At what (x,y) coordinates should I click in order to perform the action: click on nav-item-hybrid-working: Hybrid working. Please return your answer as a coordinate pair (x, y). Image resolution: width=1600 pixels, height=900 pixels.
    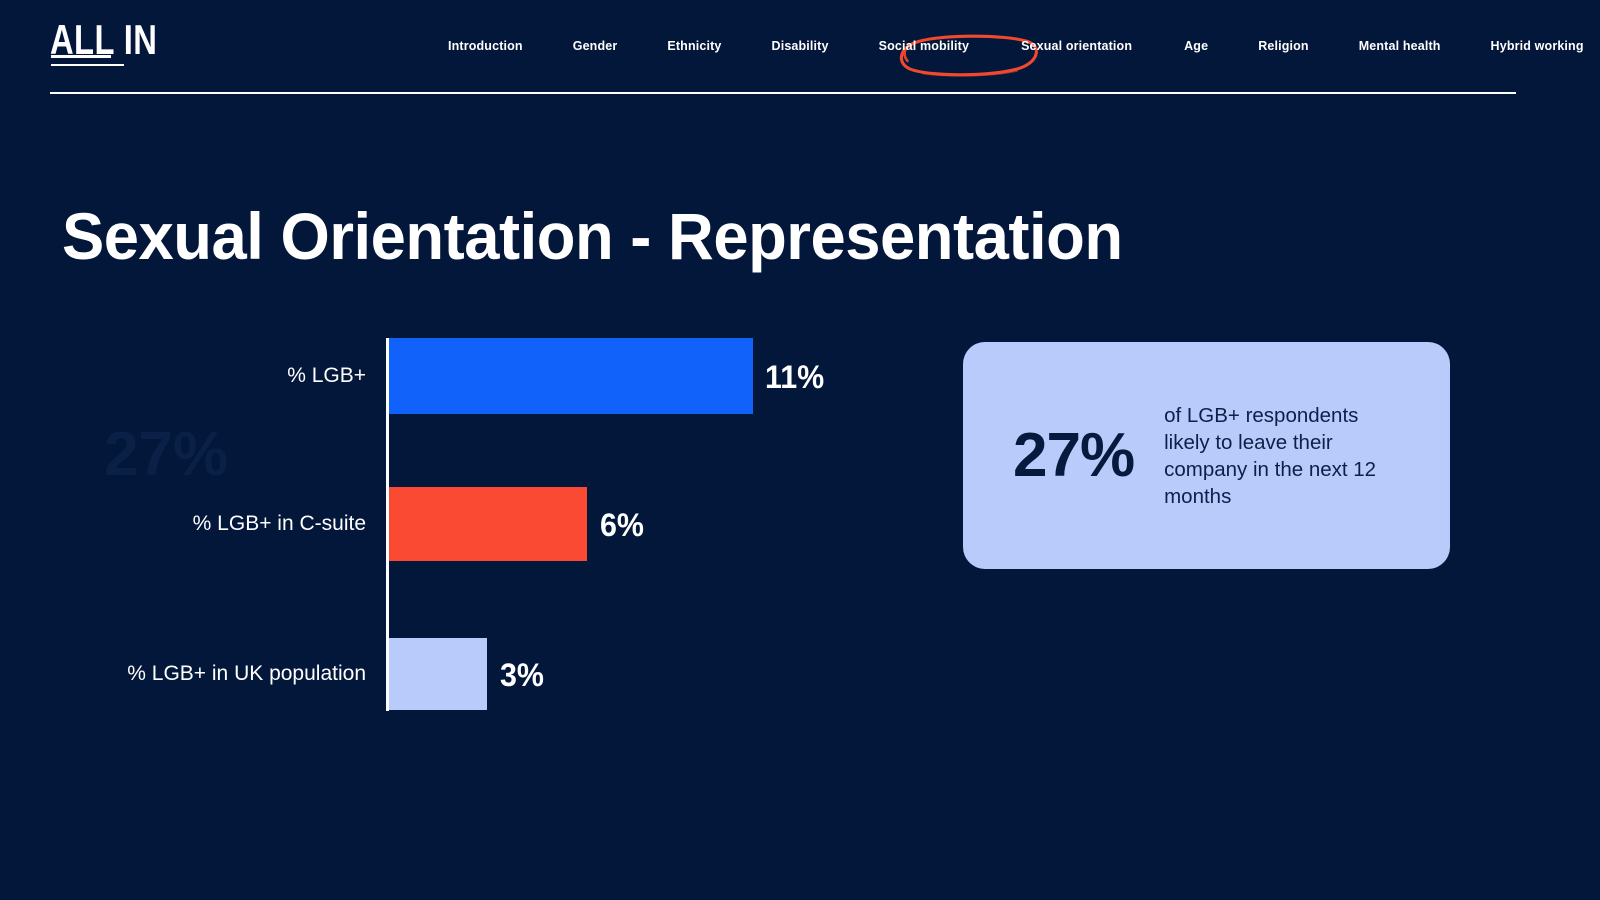
    Looking at the image, I should click on (1533, 46).